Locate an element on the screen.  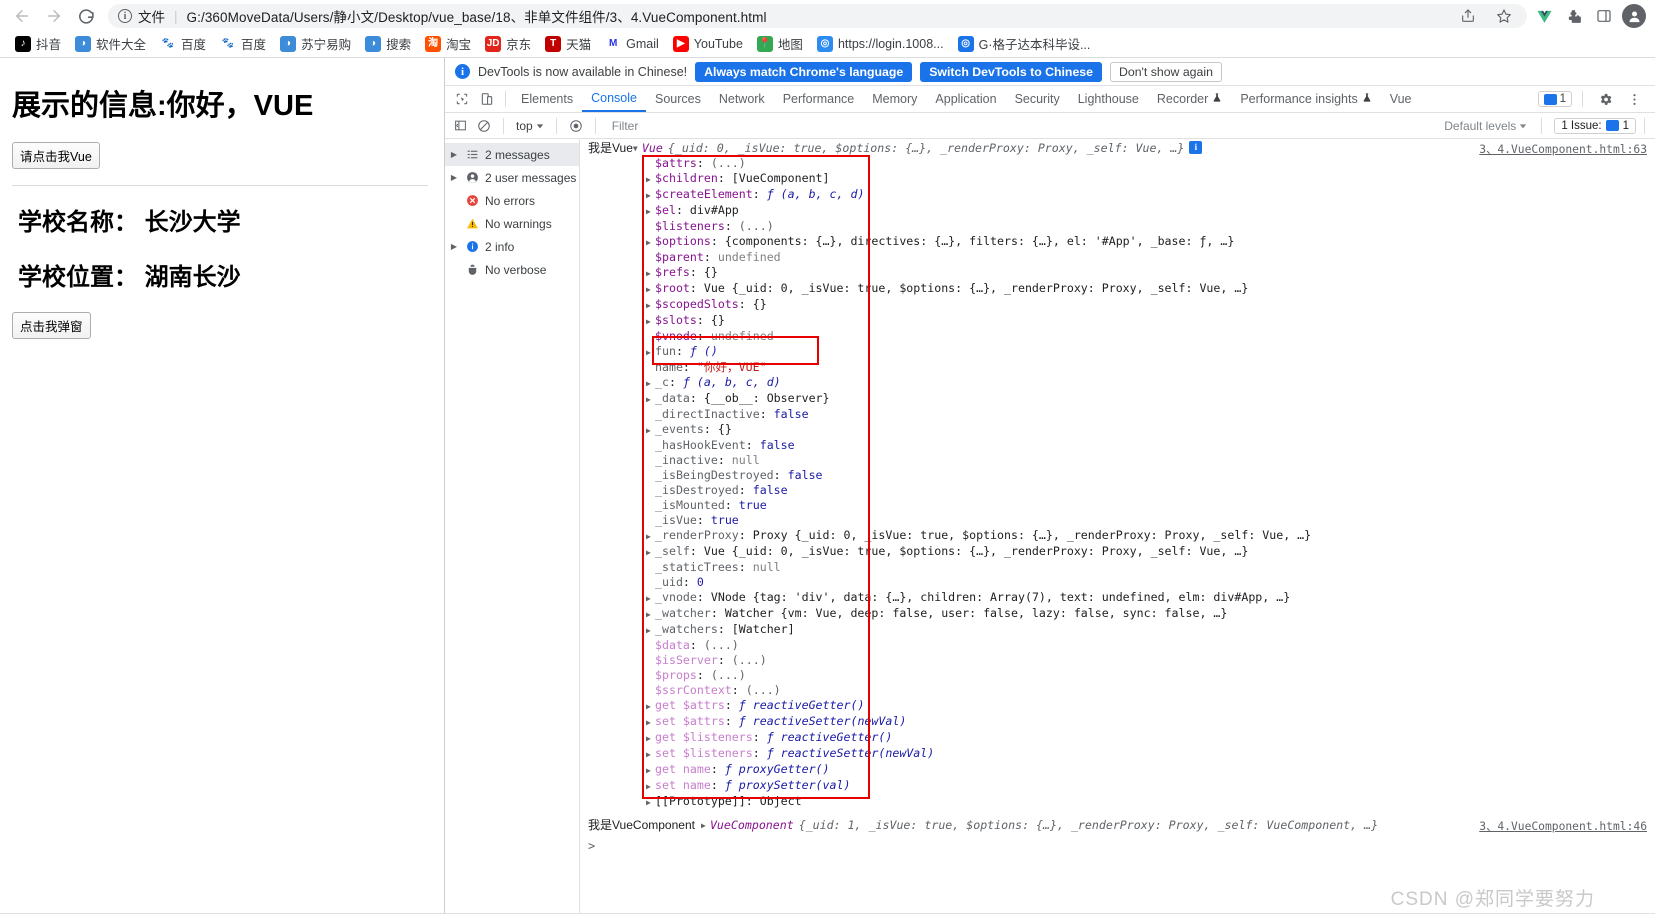
execution-context-select: top is located at coordinates (530, 126).